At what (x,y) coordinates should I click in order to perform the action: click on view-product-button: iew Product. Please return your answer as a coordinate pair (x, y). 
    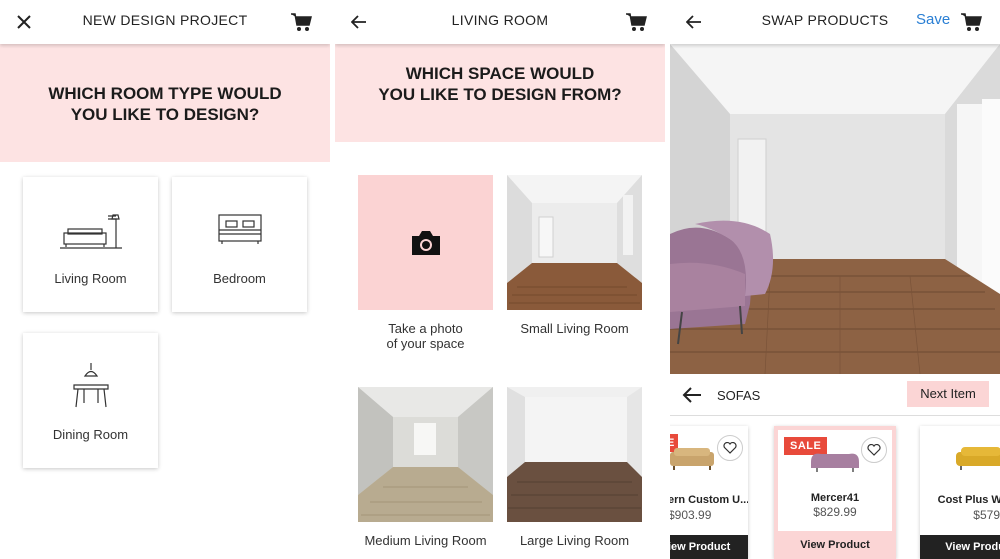
    Looking at the image, I should click on (709, 547).